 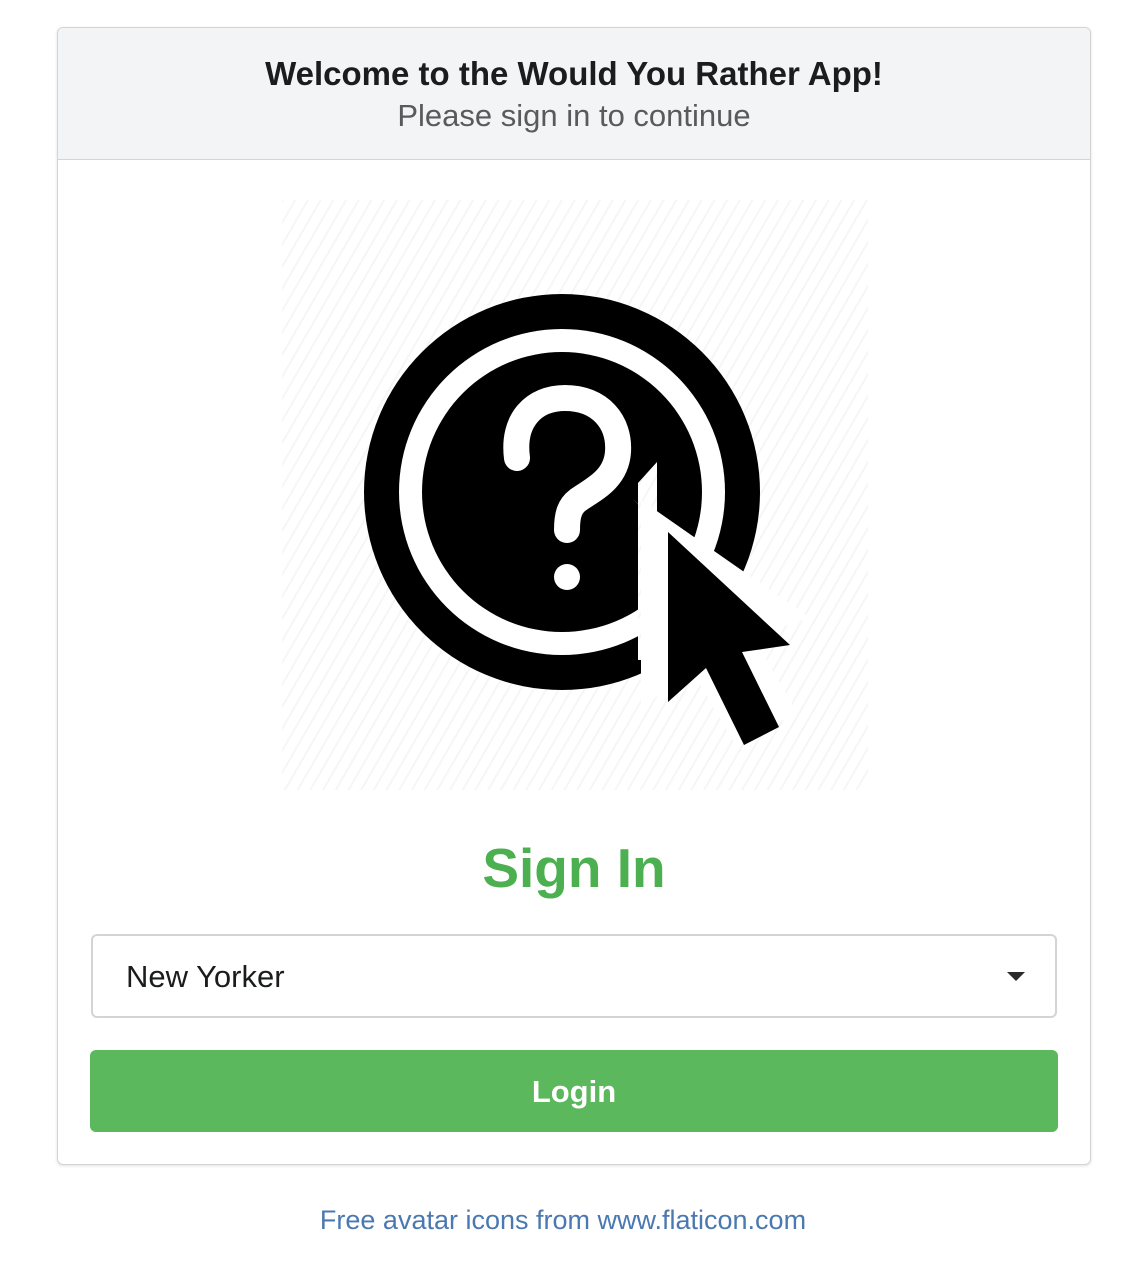 I want to click on user-select: New Yorker, so click(x=574, y=976).